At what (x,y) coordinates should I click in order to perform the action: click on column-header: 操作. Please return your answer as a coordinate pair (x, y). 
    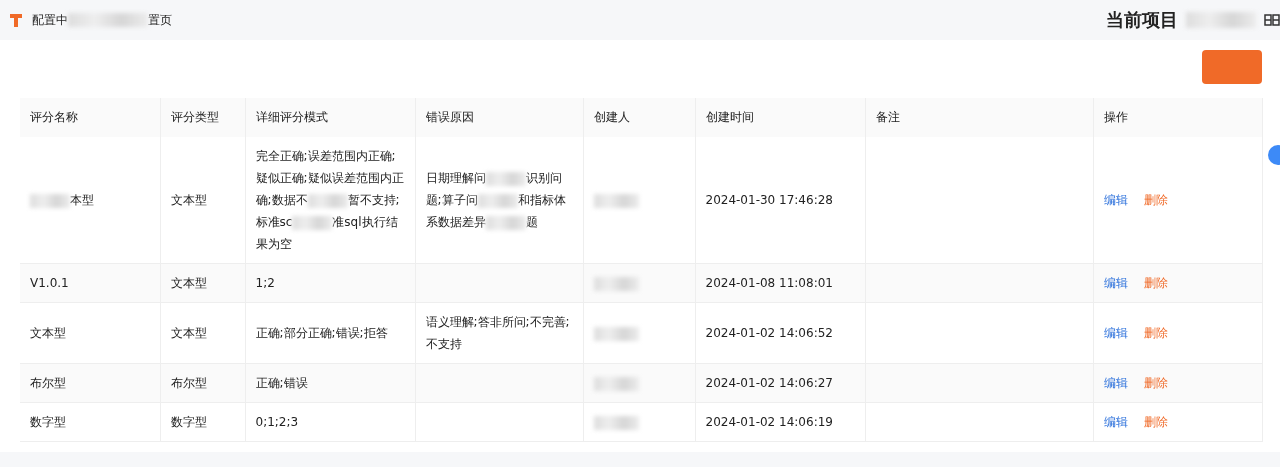
    Looking at the image, I should click on (1177, 117).